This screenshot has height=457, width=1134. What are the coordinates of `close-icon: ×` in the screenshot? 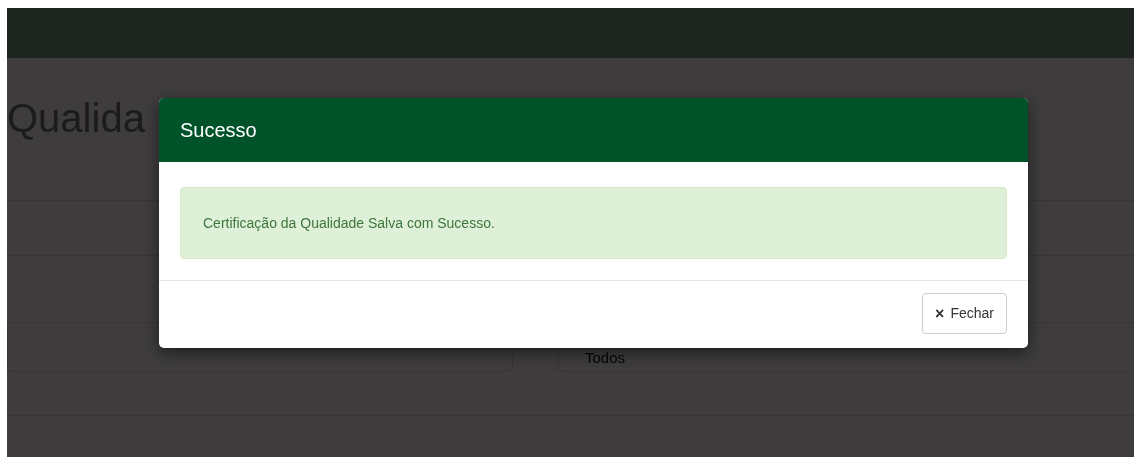 It's located at (940, 313).